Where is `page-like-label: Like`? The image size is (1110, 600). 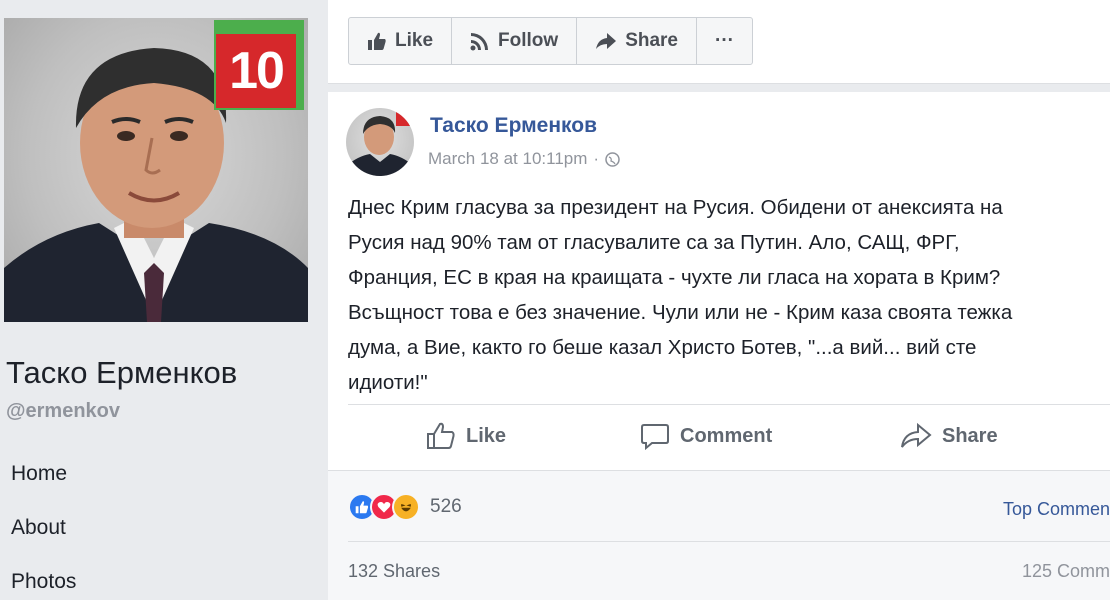 page-like-label: Like is located at coordinates (414, 40).